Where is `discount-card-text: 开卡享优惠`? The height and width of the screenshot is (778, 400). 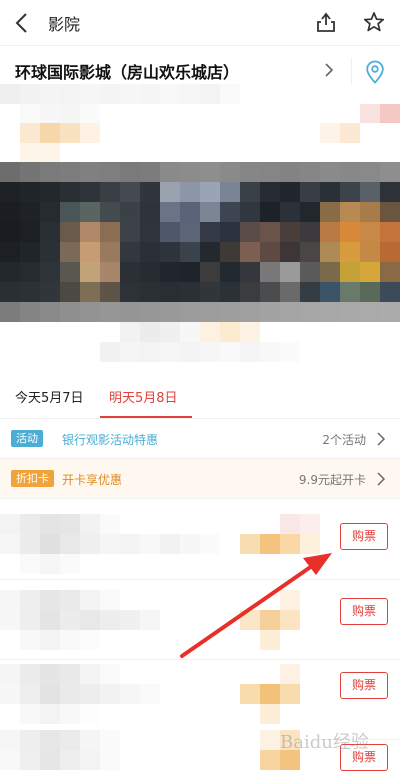
discount-card-text: 开卡享优惠 is located at coordinates (92, 480).